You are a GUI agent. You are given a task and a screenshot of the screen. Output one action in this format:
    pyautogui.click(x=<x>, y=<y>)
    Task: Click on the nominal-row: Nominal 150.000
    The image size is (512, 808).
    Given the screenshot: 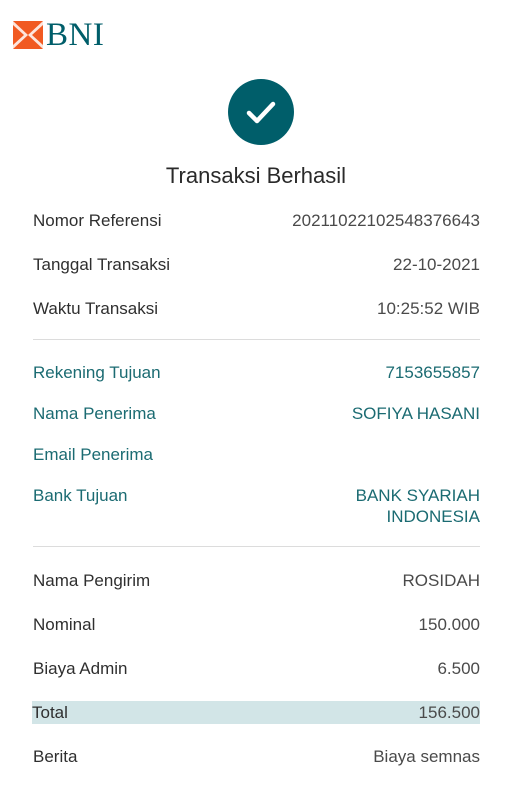 What is the action you would take?
    pyautogui.click(x=256, y=624)
    